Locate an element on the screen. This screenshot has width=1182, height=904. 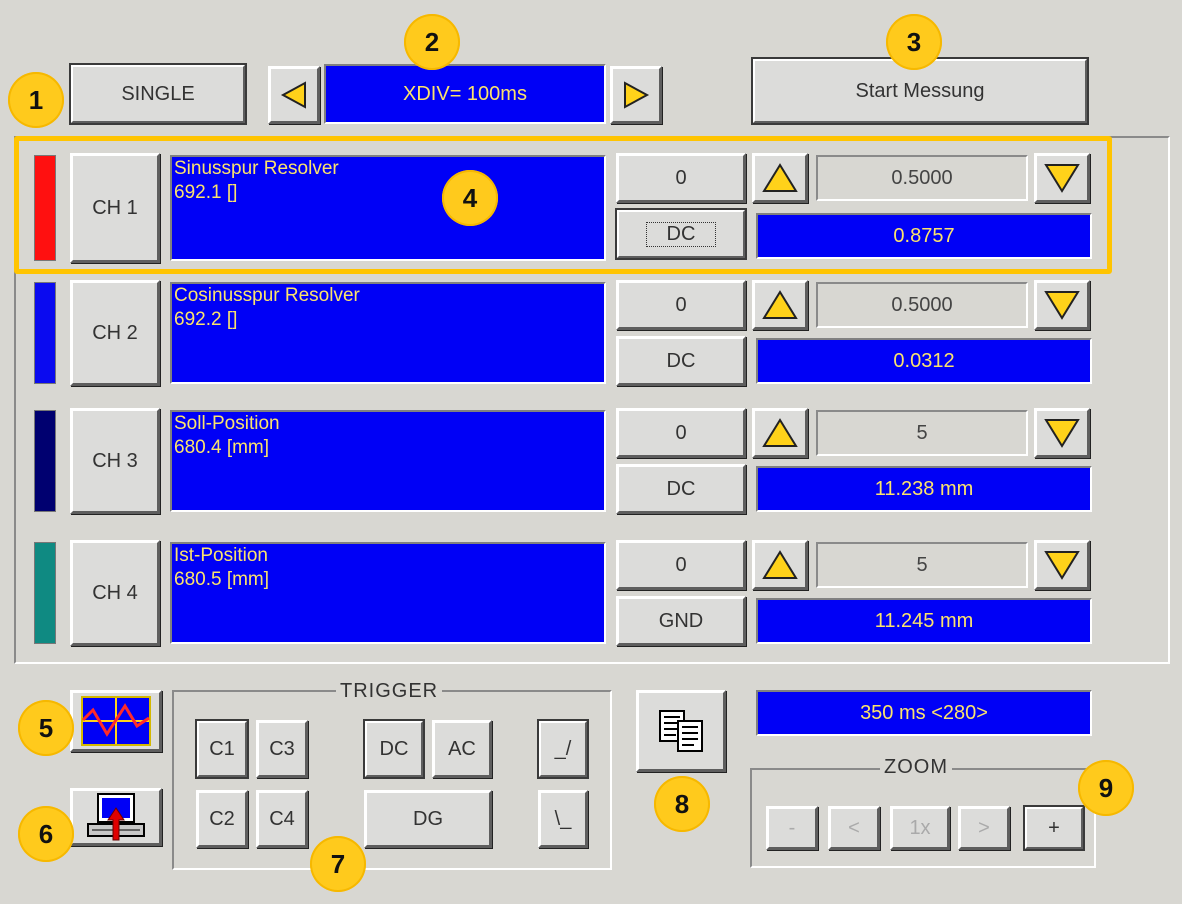
zoom-right-button: > is located at coordinates (984, 828).